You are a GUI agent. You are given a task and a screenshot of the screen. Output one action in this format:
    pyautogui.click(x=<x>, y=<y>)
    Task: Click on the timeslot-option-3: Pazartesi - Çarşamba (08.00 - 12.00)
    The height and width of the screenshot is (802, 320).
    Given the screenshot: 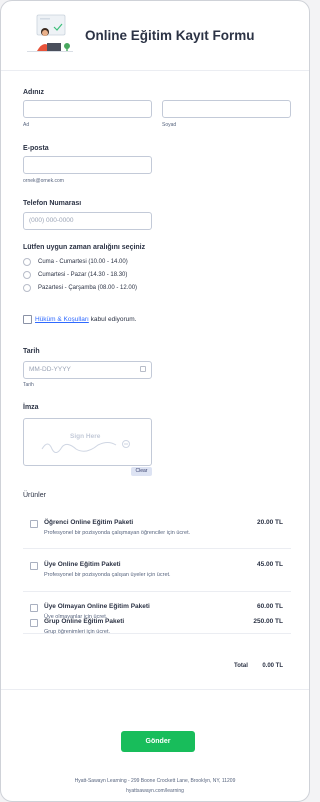 What is the action you would take?
    pyautogui.click(x=80, y=288)
    